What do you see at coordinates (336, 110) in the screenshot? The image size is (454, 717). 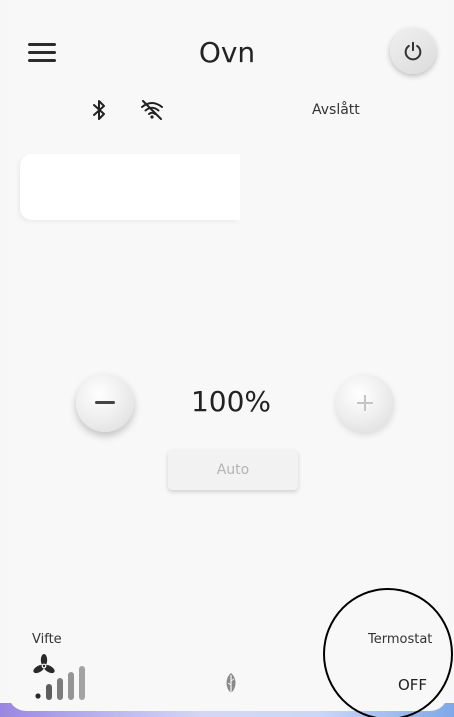 I see `status-text: Avslått` at bounding box center [336, 110].